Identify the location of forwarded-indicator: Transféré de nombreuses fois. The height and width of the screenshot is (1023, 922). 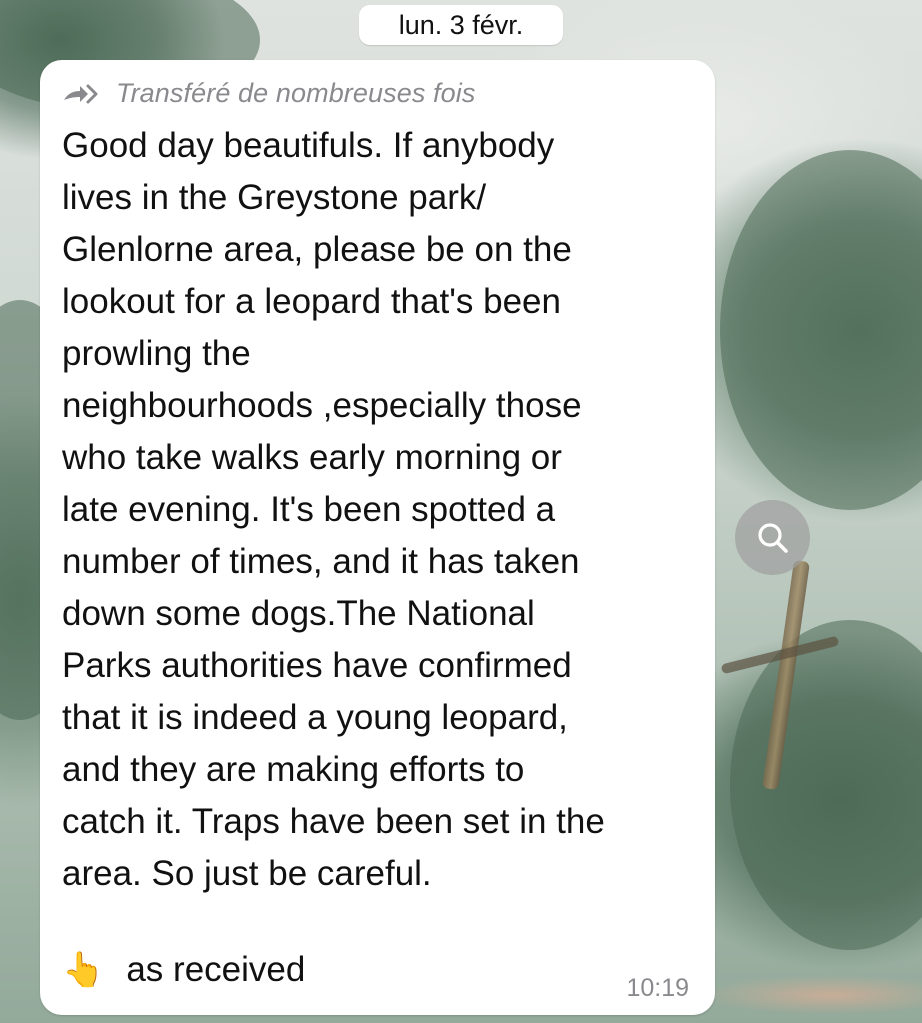
(268, 93).